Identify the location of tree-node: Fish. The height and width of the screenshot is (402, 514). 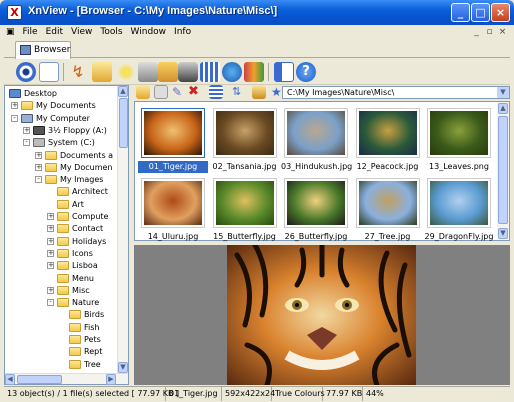
(61, 328).